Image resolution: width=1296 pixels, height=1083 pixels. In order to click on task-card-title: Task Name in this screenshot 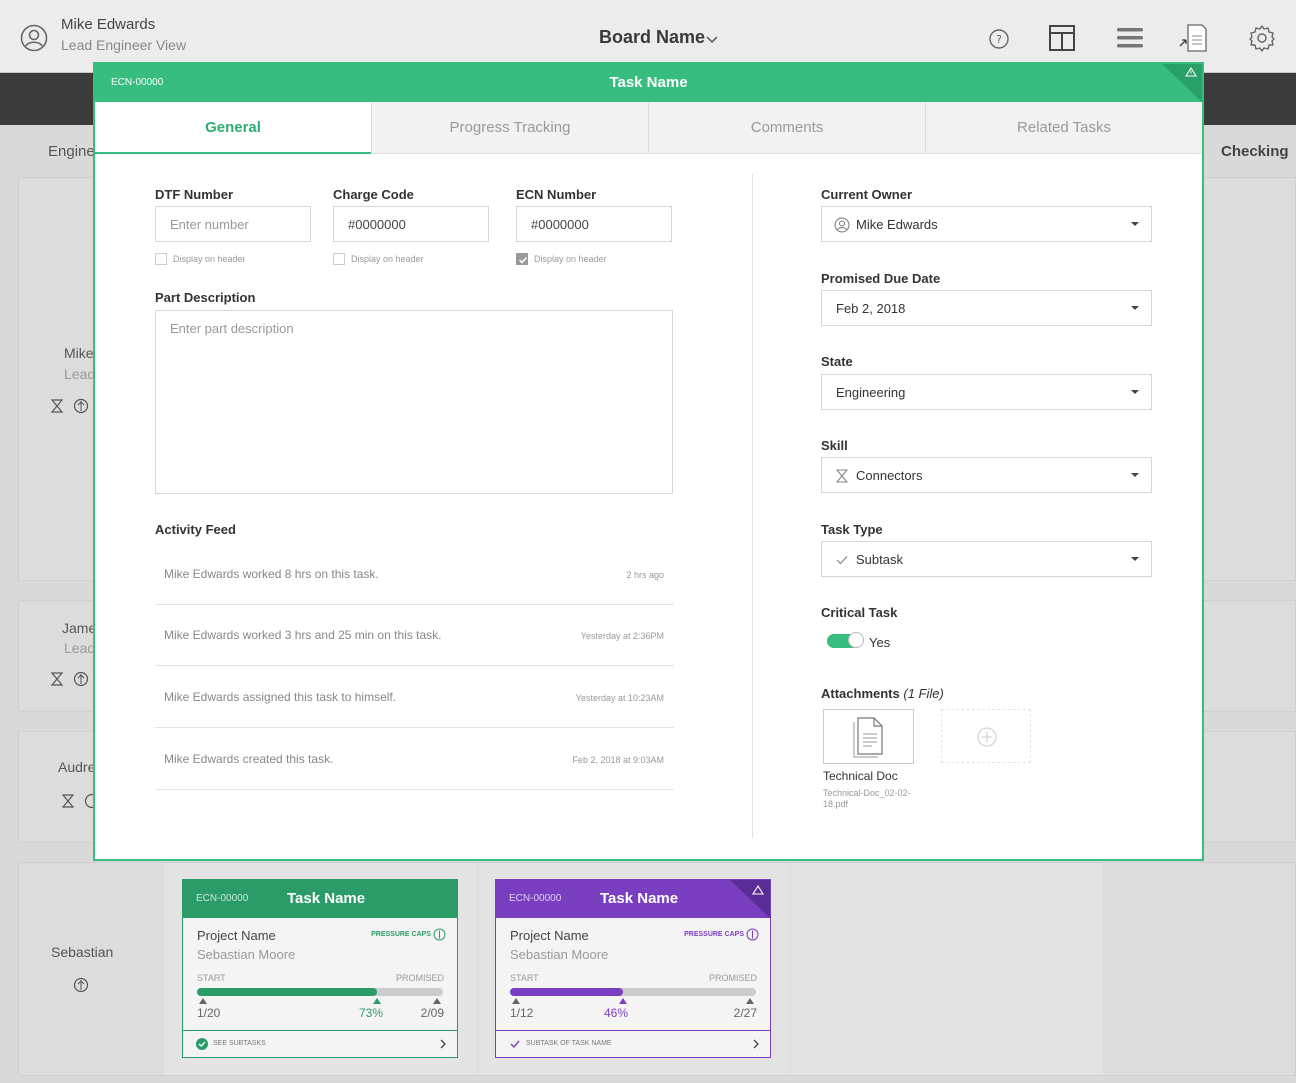, I will do `click(326, 898)`.